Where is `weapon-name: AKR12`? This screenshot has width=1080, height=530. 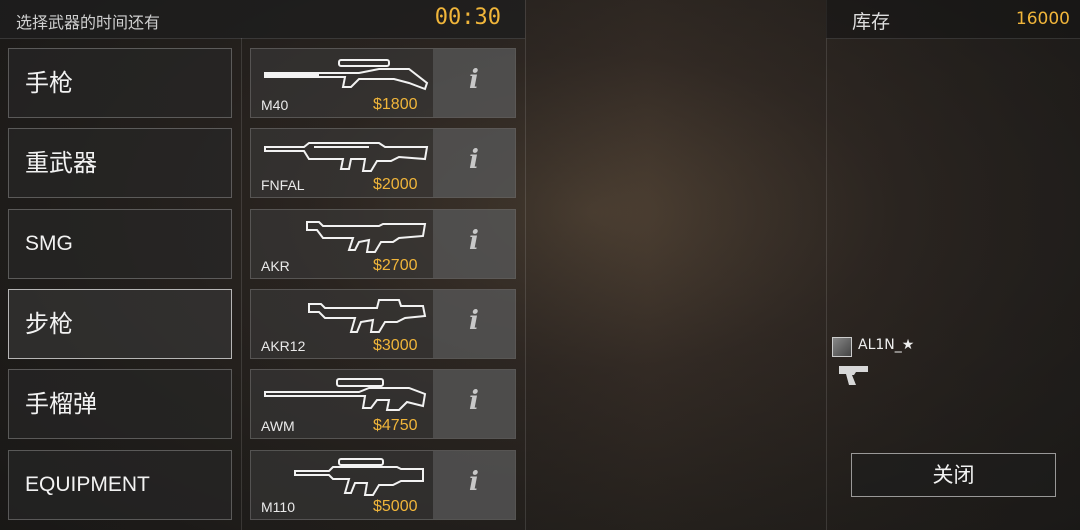
weapon-name: AKR12 is located at coordinates (283, 346).